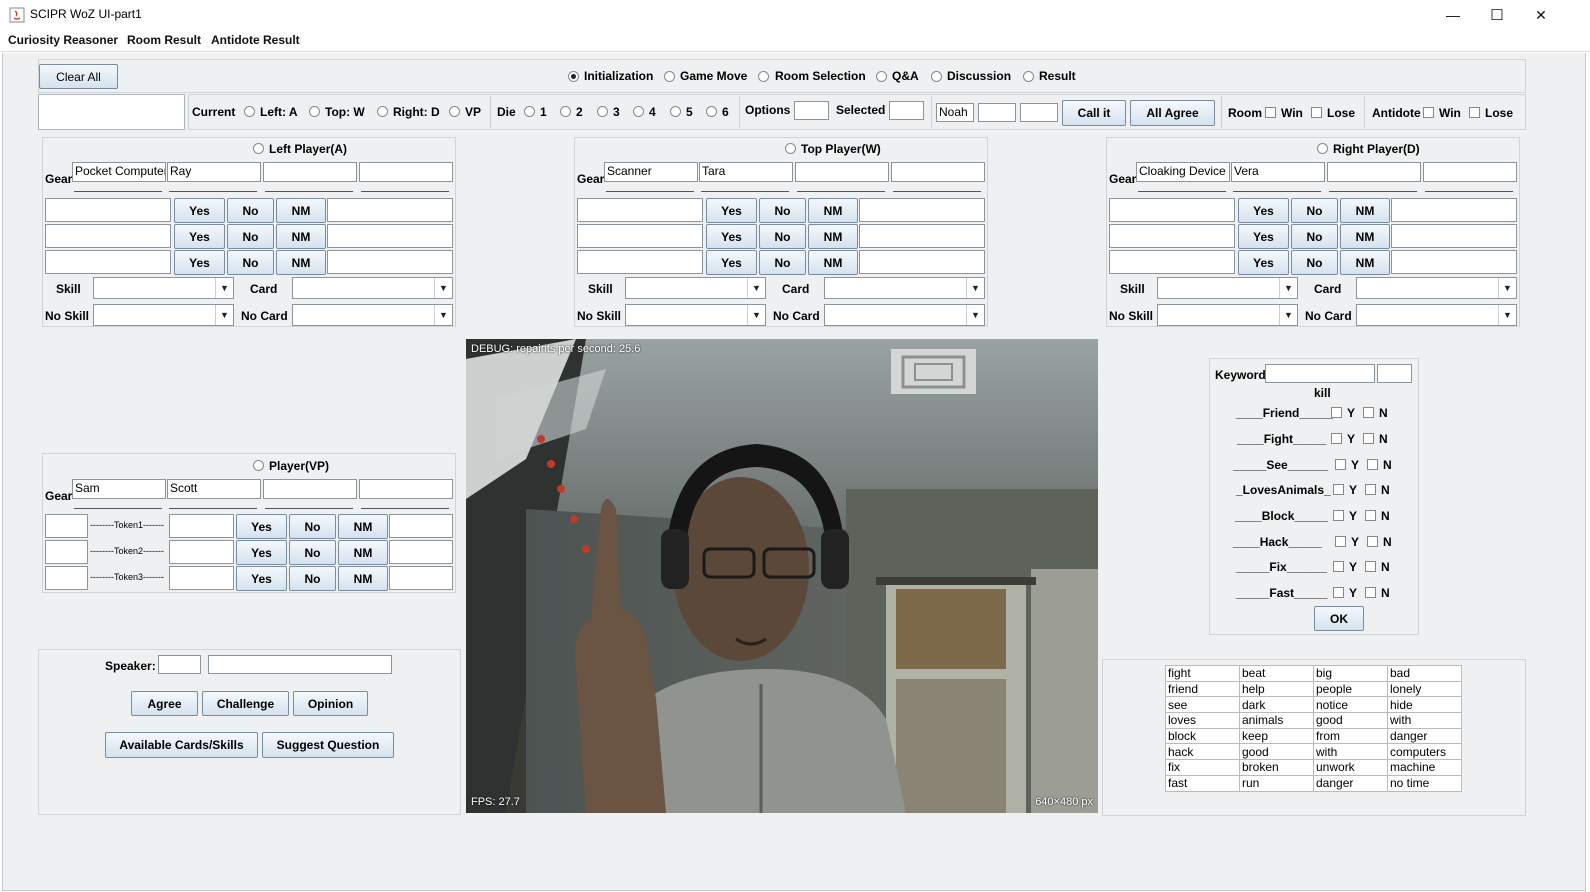 The height and width of the screenshot is (892, 1590). What do you see at coordinates (301, 210) in the screenshot?
I see `left-nm-button-1: NM` at bounding box center [301, 210].